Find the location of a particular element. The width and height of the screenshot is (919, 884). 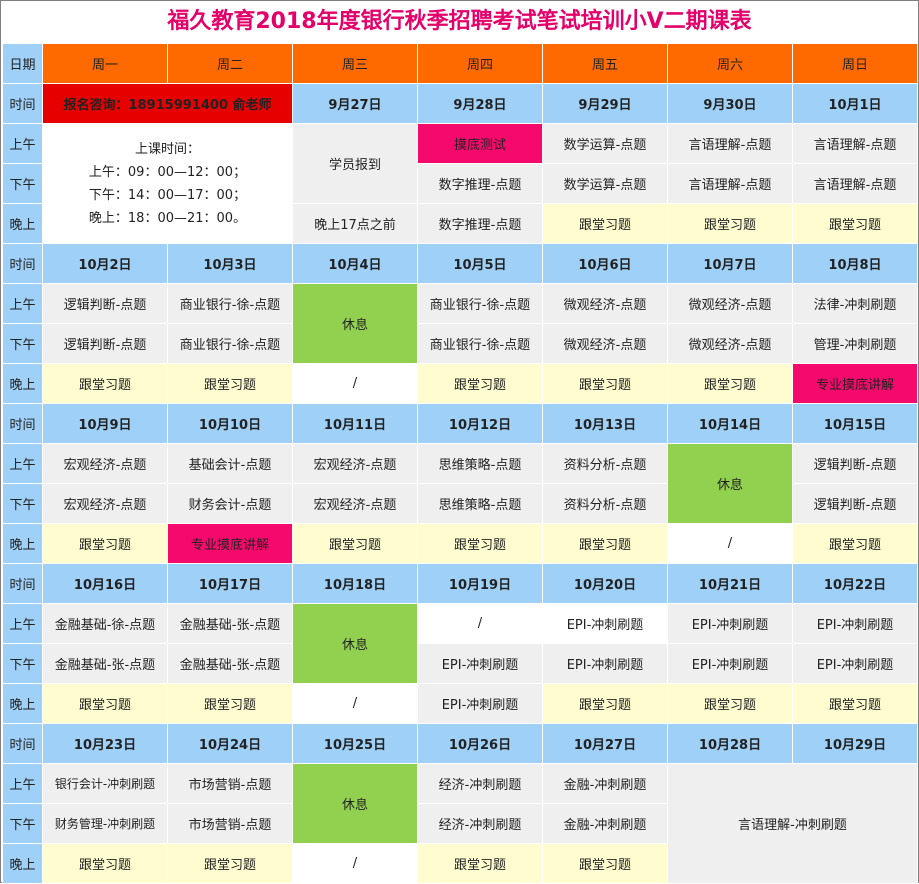

date-cell: 10月13日 is located at coordinates (605, 423).